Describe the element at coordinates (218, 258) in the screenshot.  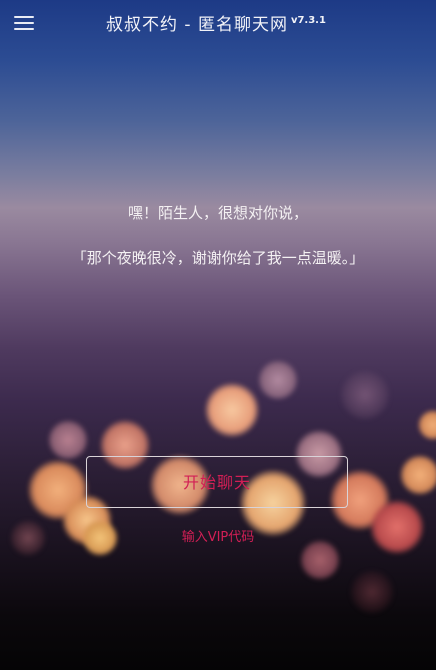
I see `greeting-line-2: 「那个夜晚很冷，谢谢你给了我一点温暖。」` at that location.